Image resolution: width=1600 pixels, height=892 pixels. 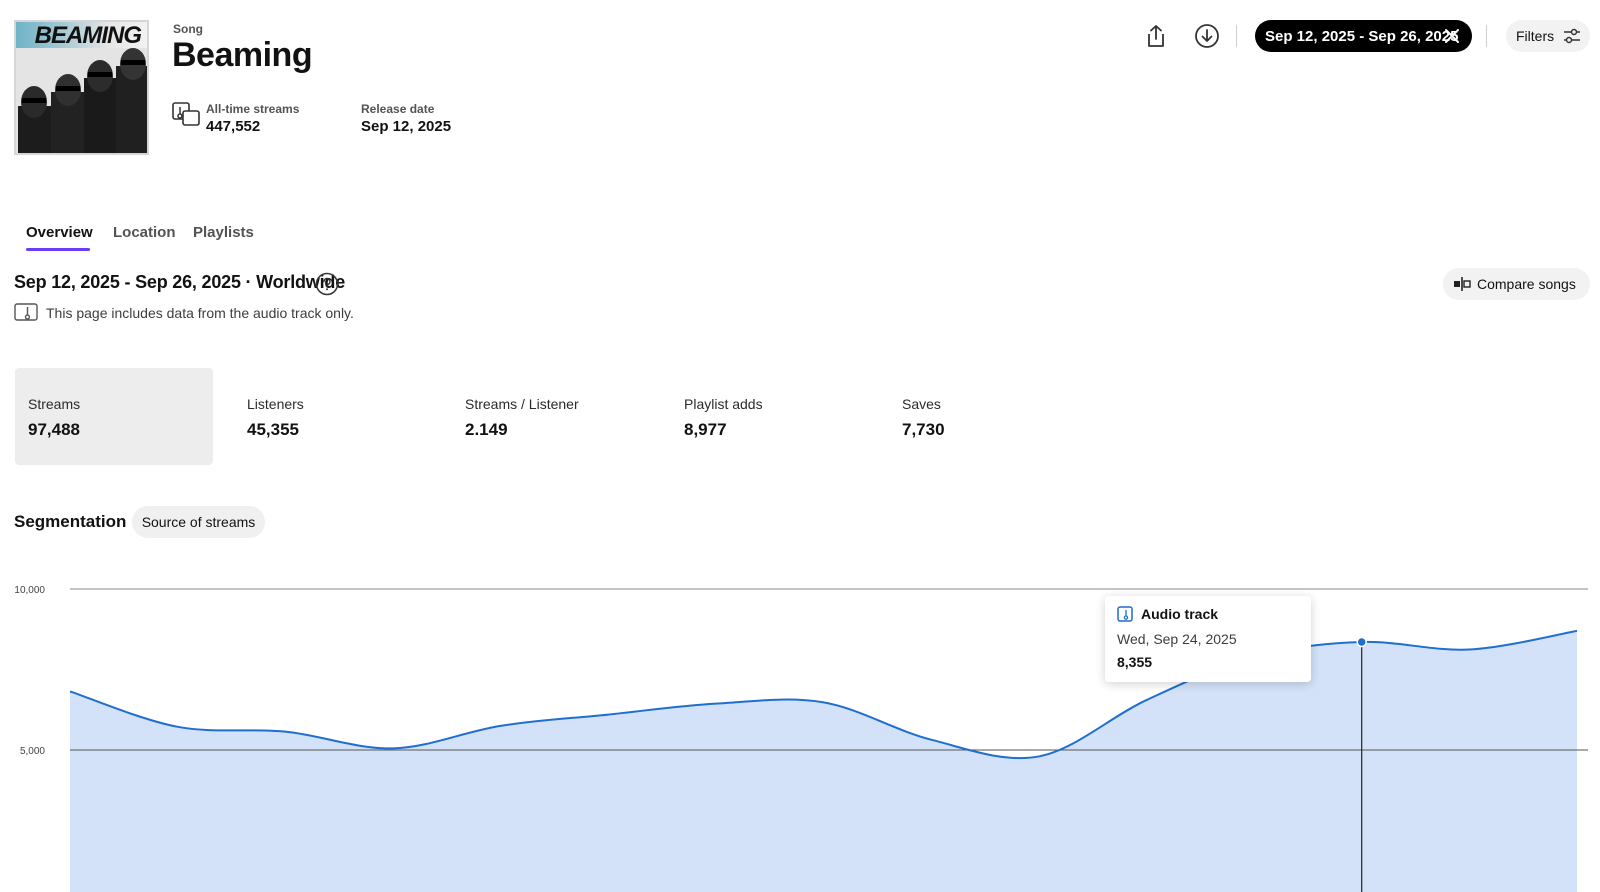 I want to click on share-button, so click(x=1156, y=36).